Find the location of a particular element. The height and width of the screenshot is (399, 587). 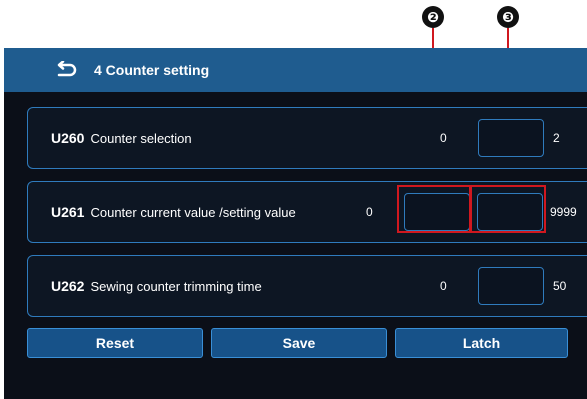

max-value: 9999 is located at coordinates (563, 212).